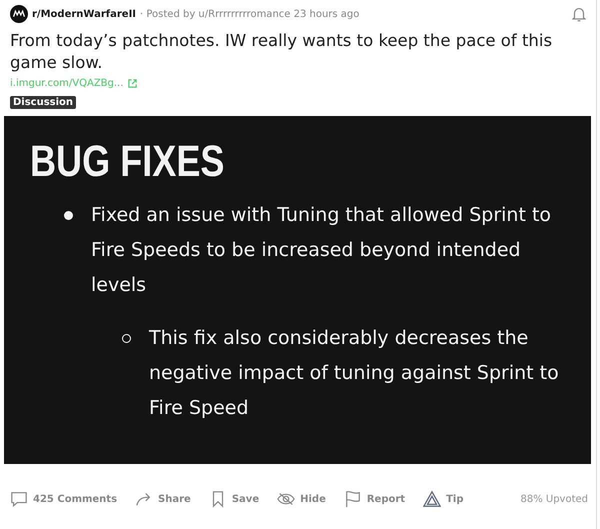 This screenshot has height=529, width=600. I want to click on subreddit-link: r/ModernWarfareII, so click(84, 14).